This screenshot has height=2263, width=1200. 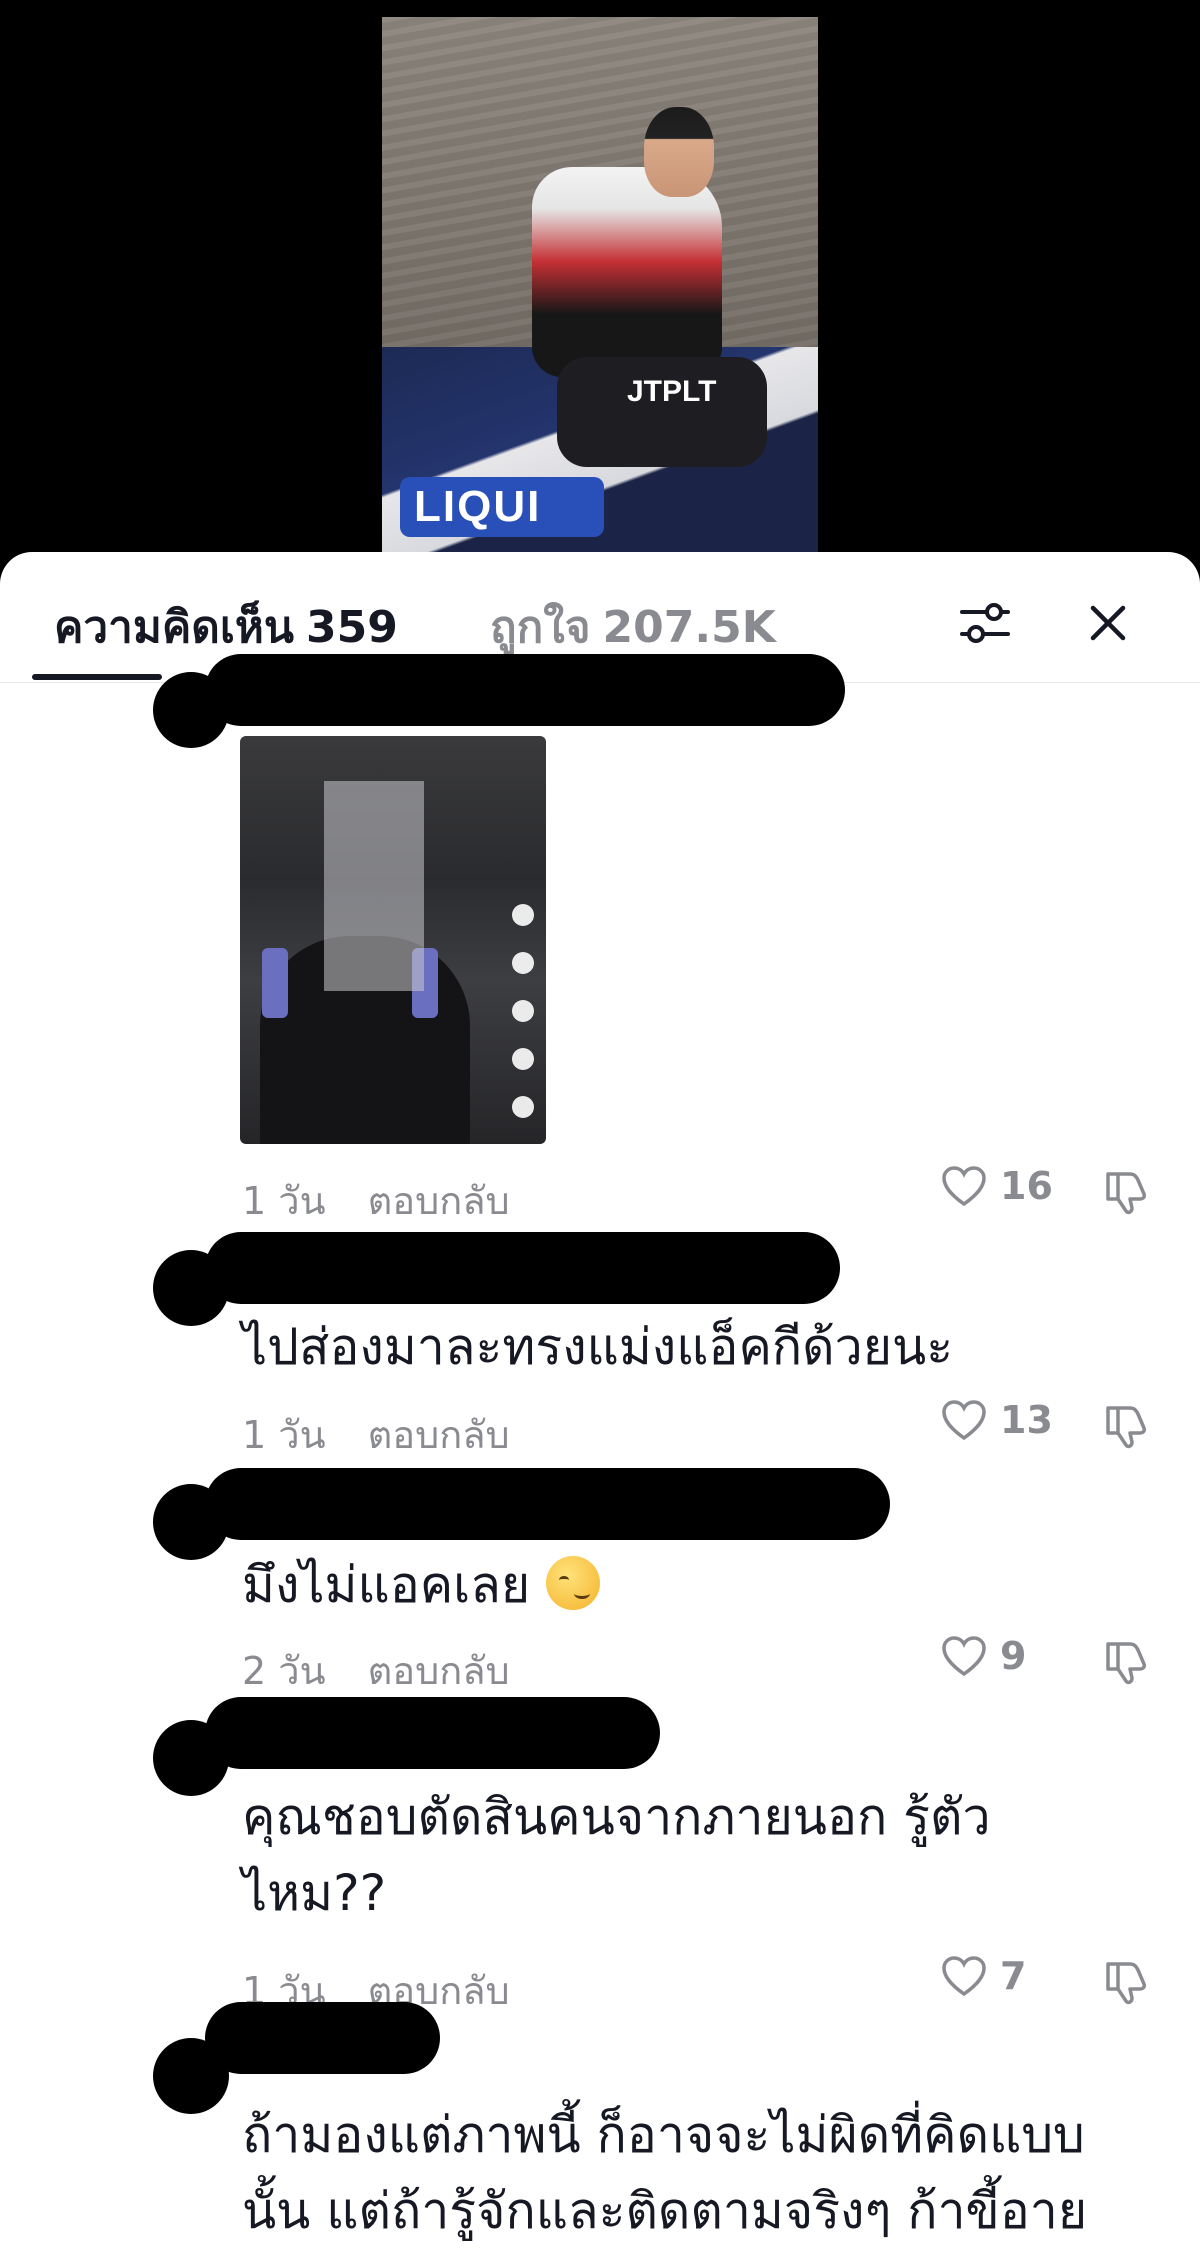 What do you see at coordinates (351, 627) in the screenshot?
I see `tab-comments-count: 359` at bounding box center [351, 627].